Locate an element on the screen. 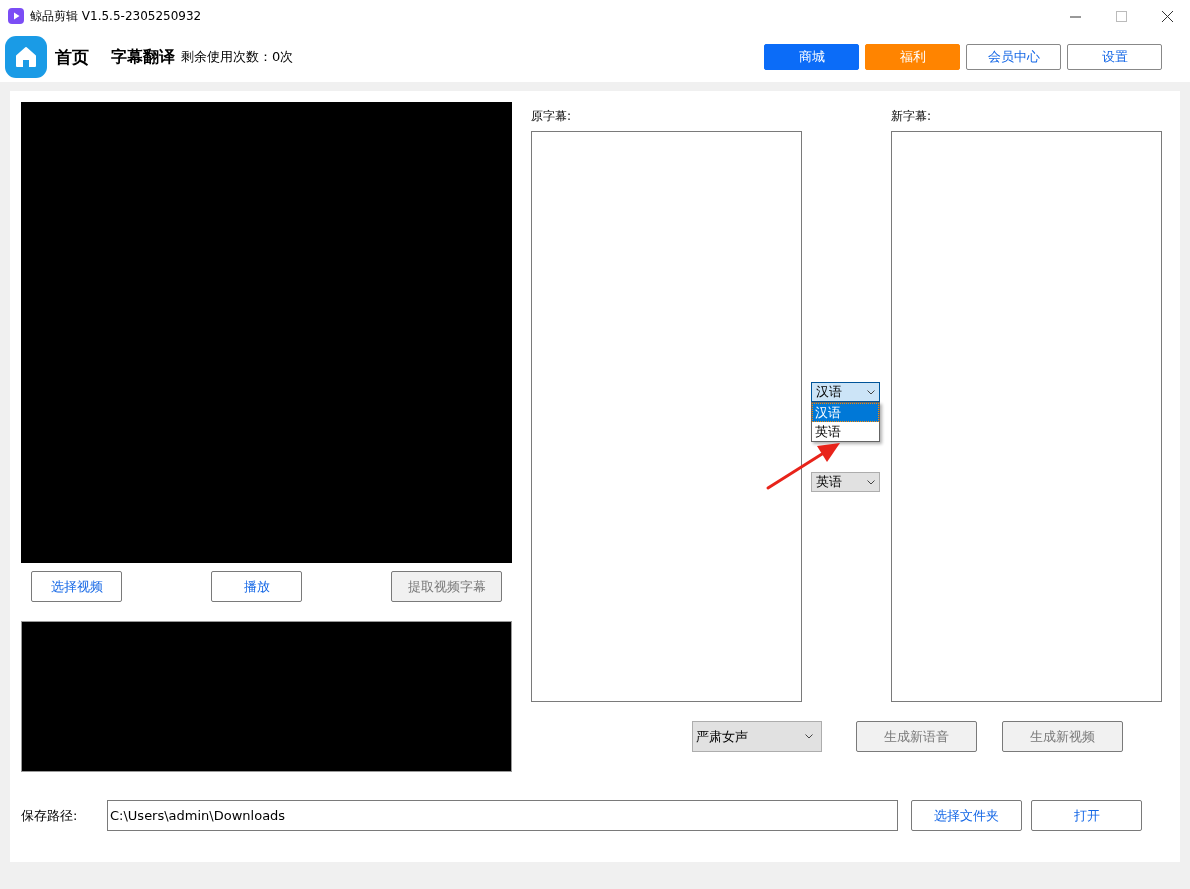  voice-select: 严肃女声 is located at coordinates (757, 736).